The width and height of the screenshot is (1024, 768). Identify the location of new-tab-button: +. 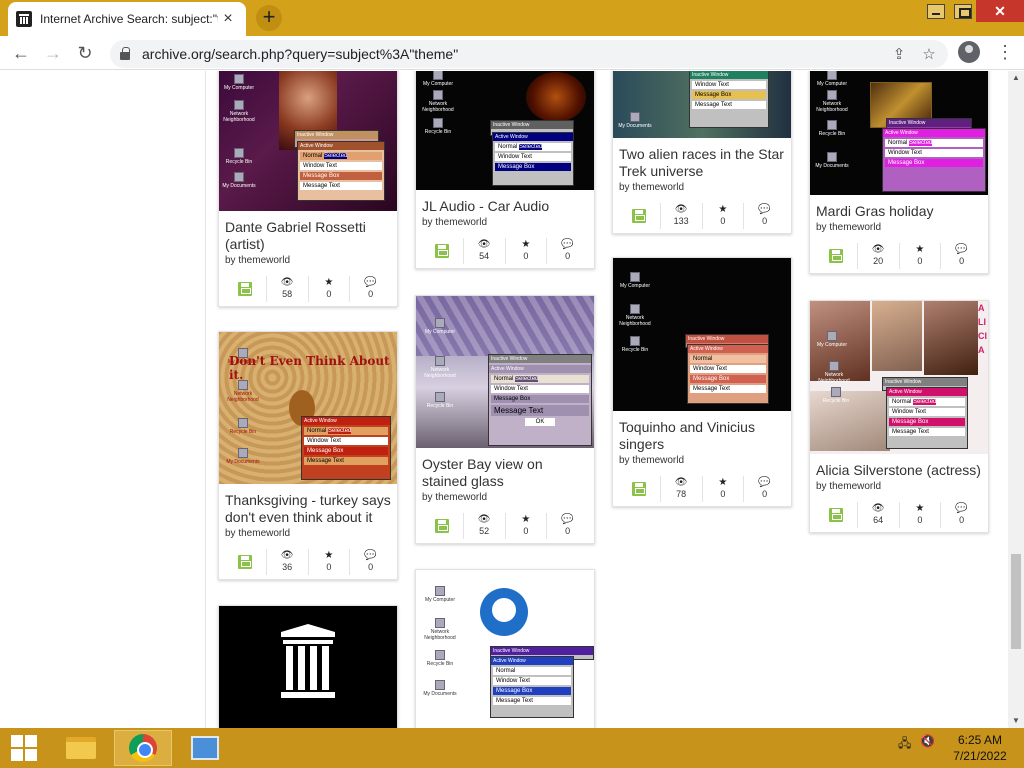
(269, 18).